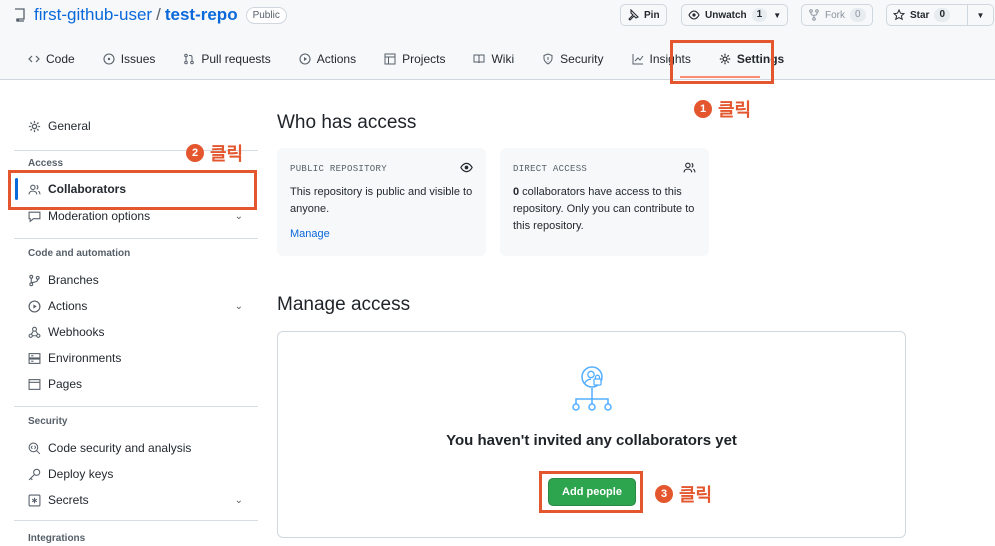 This screenshot has width=995, height=546. What do you see at coordinates (60, 59) in the screenshot?
I see `tab-label: Code` at bounding box center [60, 59].